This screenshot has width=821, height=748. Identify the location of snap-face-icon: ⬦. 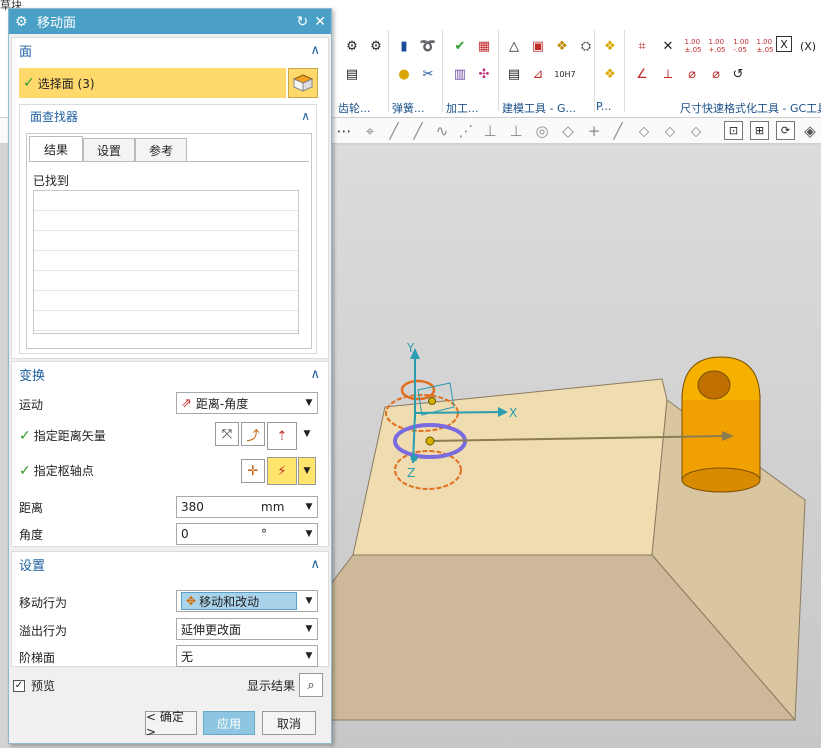
(644, 131).